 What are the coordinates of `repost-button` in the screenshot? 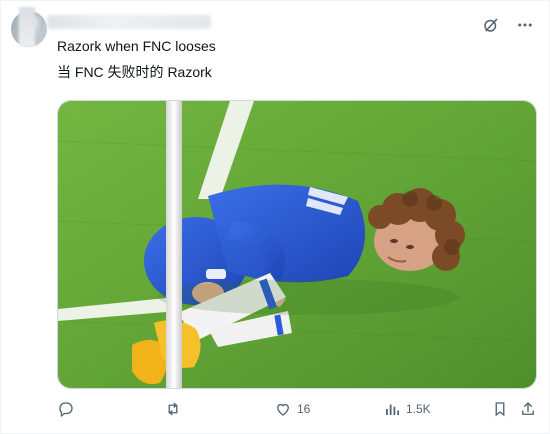 It's located at (175, 409).